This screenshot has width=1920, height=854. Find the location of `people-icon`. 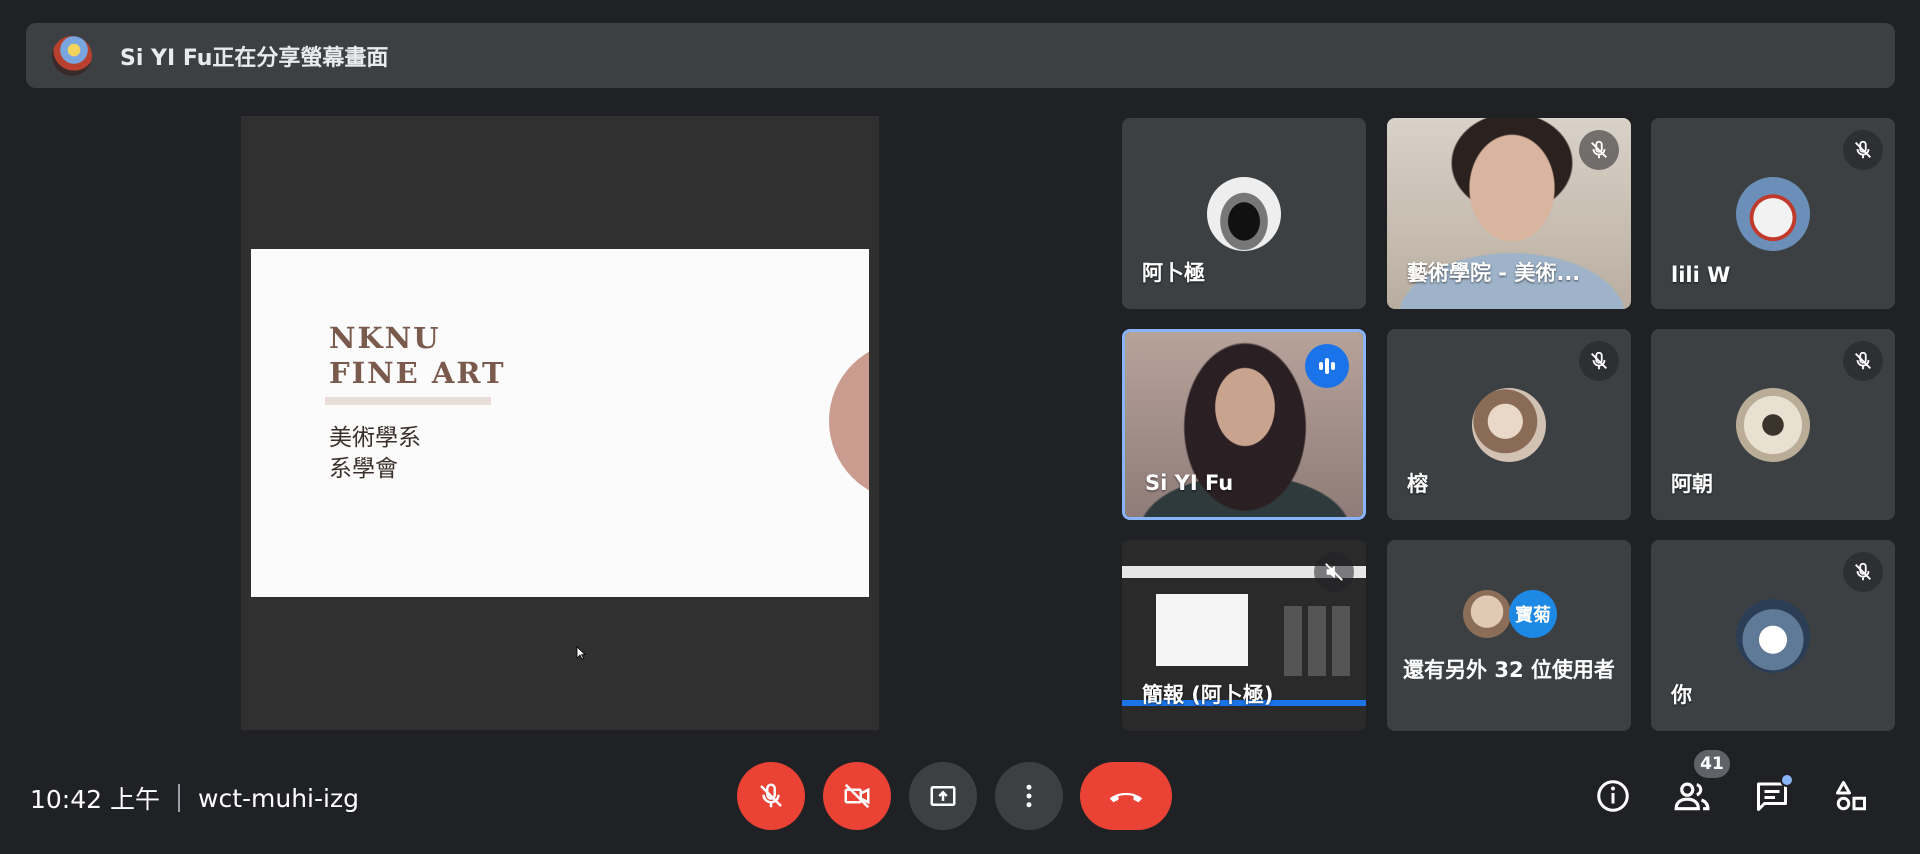

people-icon is located at coordinates (1692, 796).